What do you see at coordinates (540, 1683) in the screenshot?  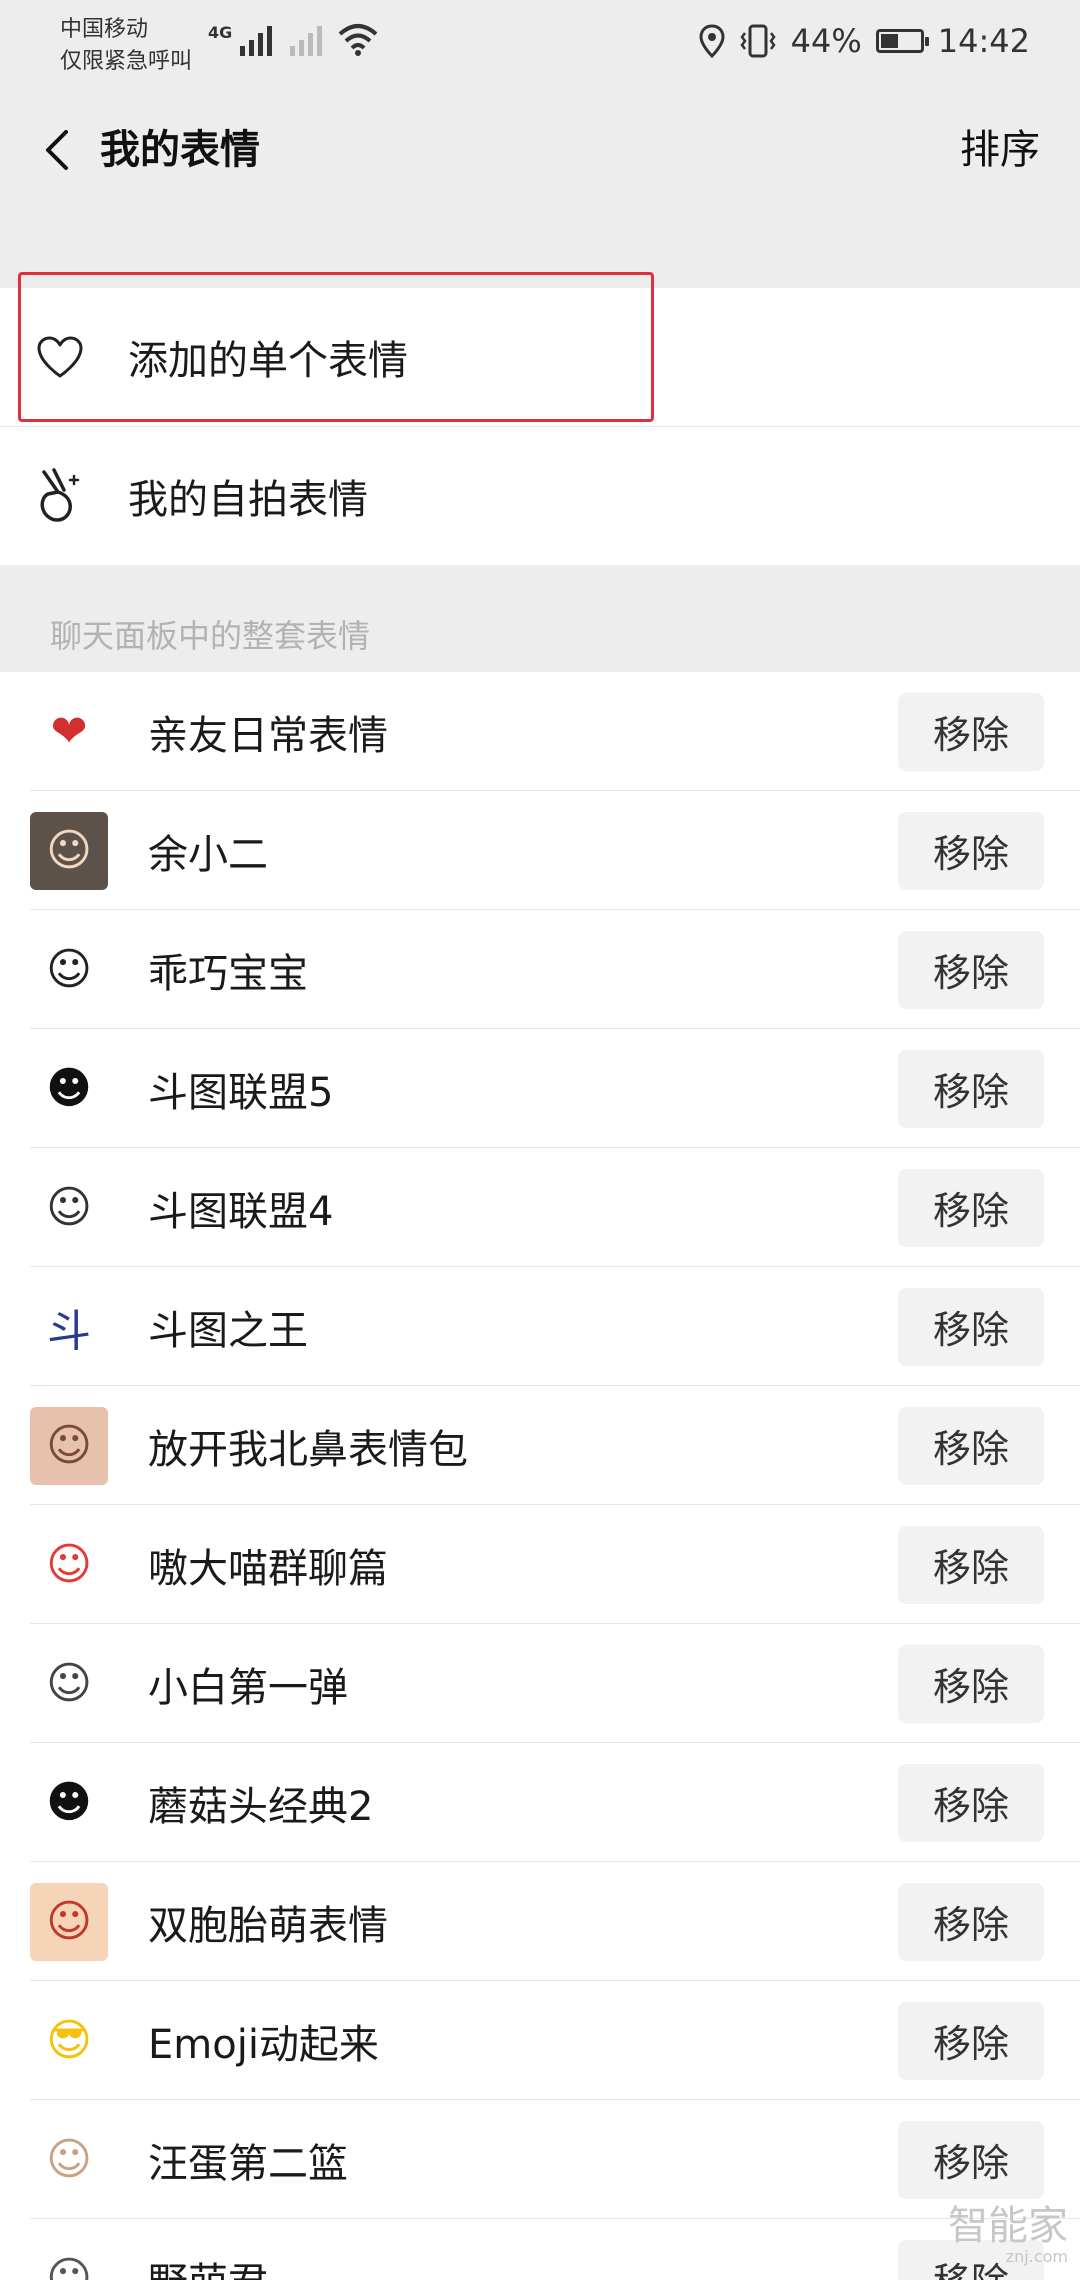 I see `sticker-pack-row: ☺ 小白第一弹 移除` at bounding box center [540, 1683].